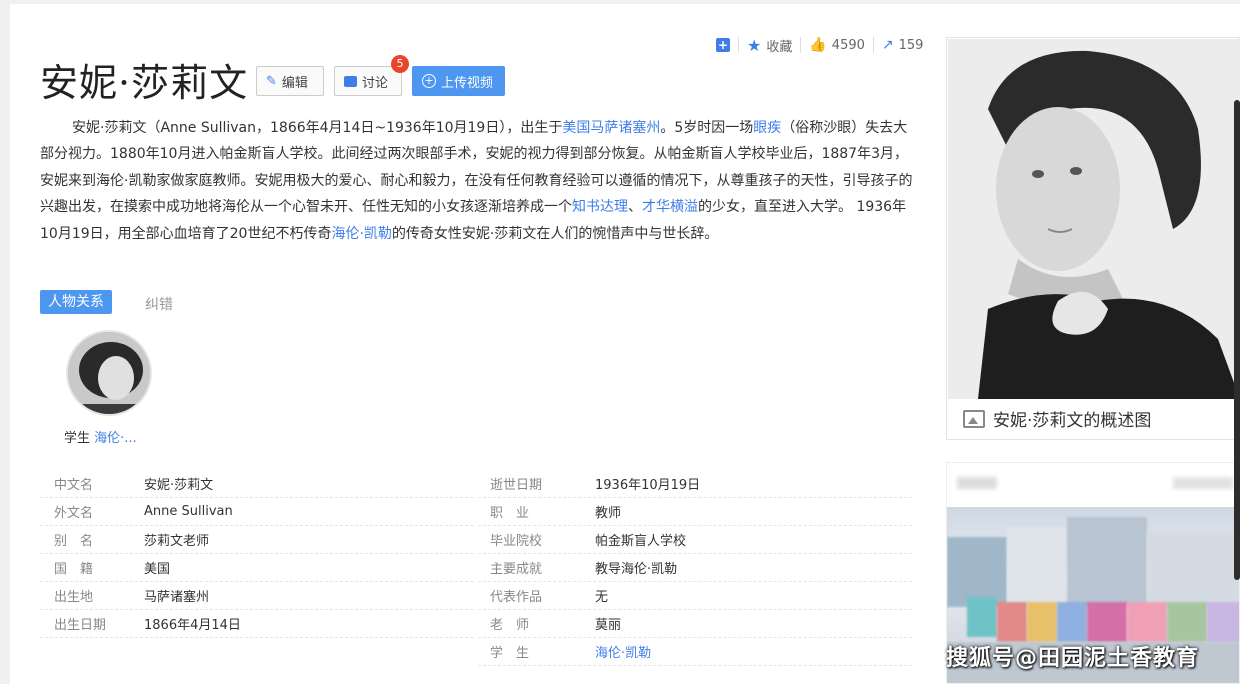  Describe the element at coordinates (256, 624) in the screenshot. I see `info-row: 出生日期 1866年4月14日` at that location.